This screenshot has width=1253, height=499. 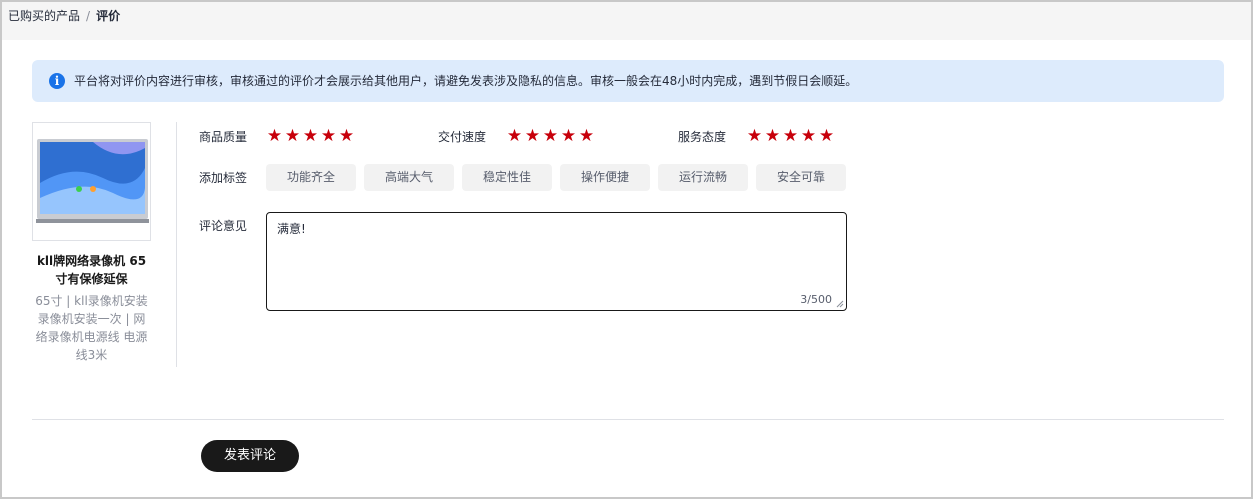 What do you see at coordinates (223, 178) in the screenshot?
I see `tags-label: 添加标签` at bounding box center [223, 178].